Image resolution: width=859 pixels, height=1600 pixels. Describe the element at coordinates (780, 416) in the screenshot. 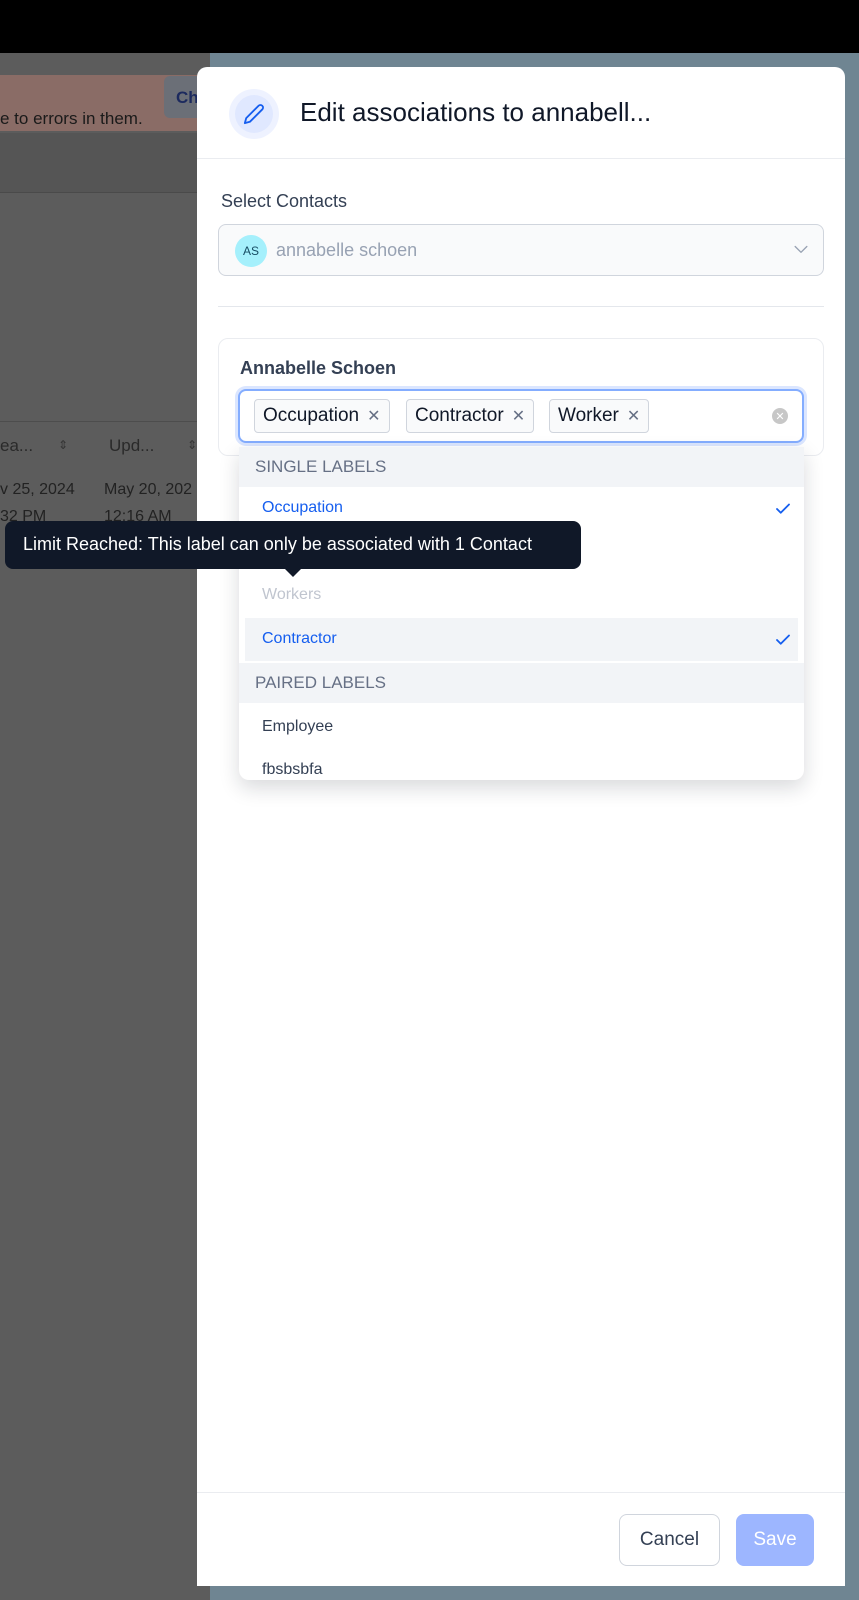

I see `clear-icon: ✕` at that location.